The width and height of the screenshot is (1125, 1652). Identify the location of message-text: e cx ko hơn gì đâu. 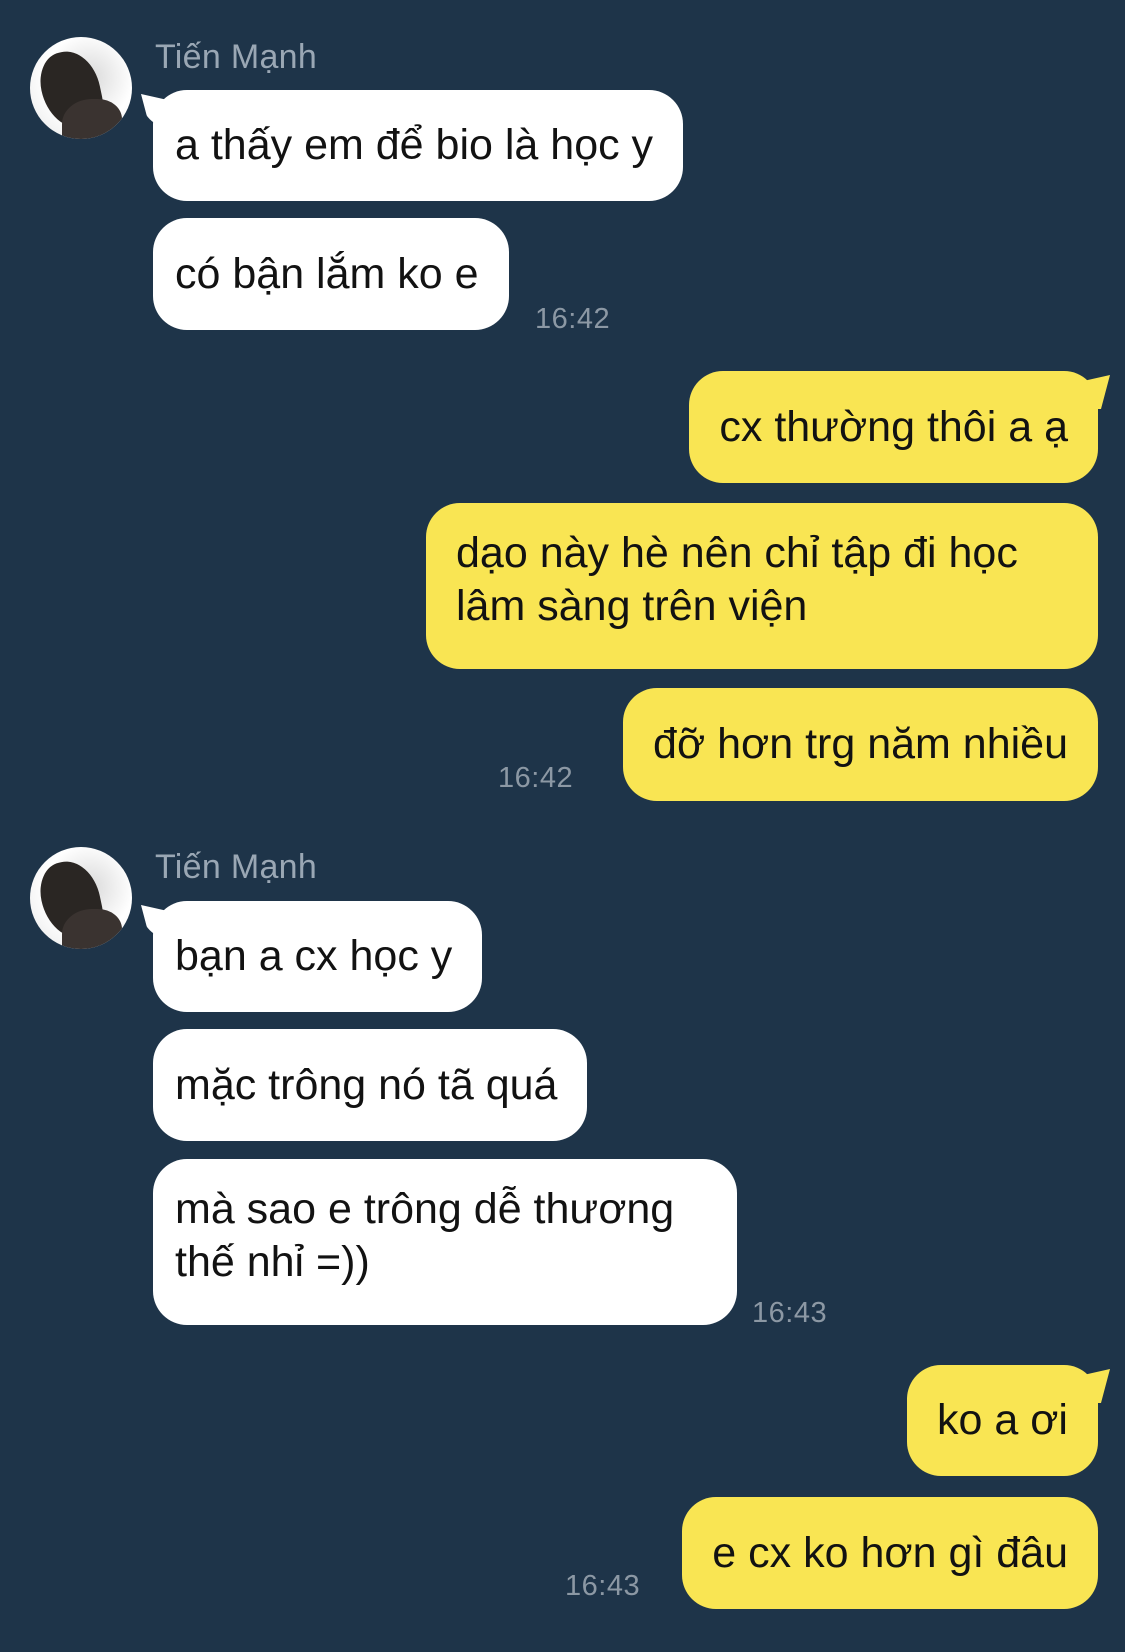
(890, 1552).